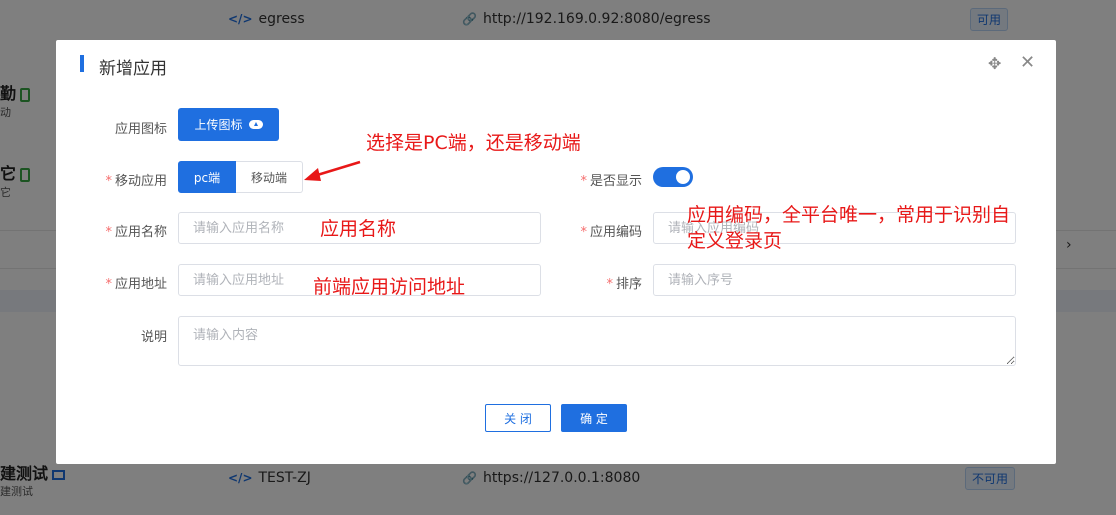 Image resolution: width=1116 pixels, height=515 pixels. Describe the element at coordinates (332, 170) in the screenshot. I see `annotation-arrow-icon` at that location.